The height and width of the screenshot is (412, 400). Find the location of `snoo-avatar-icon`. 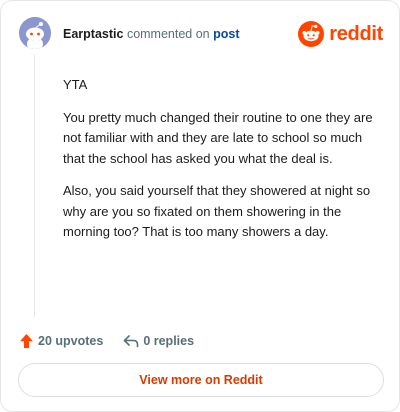

snoo-avatar-icon is located at coordinates (35, 33).